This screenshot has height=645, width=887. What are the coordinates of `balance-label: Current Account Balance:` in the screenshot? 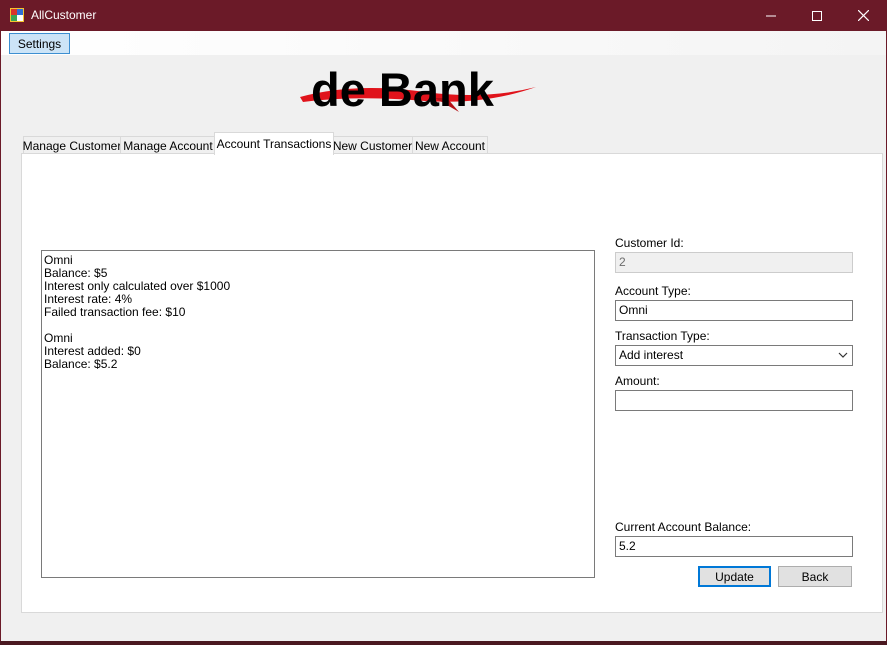 It's located at (683, 527).